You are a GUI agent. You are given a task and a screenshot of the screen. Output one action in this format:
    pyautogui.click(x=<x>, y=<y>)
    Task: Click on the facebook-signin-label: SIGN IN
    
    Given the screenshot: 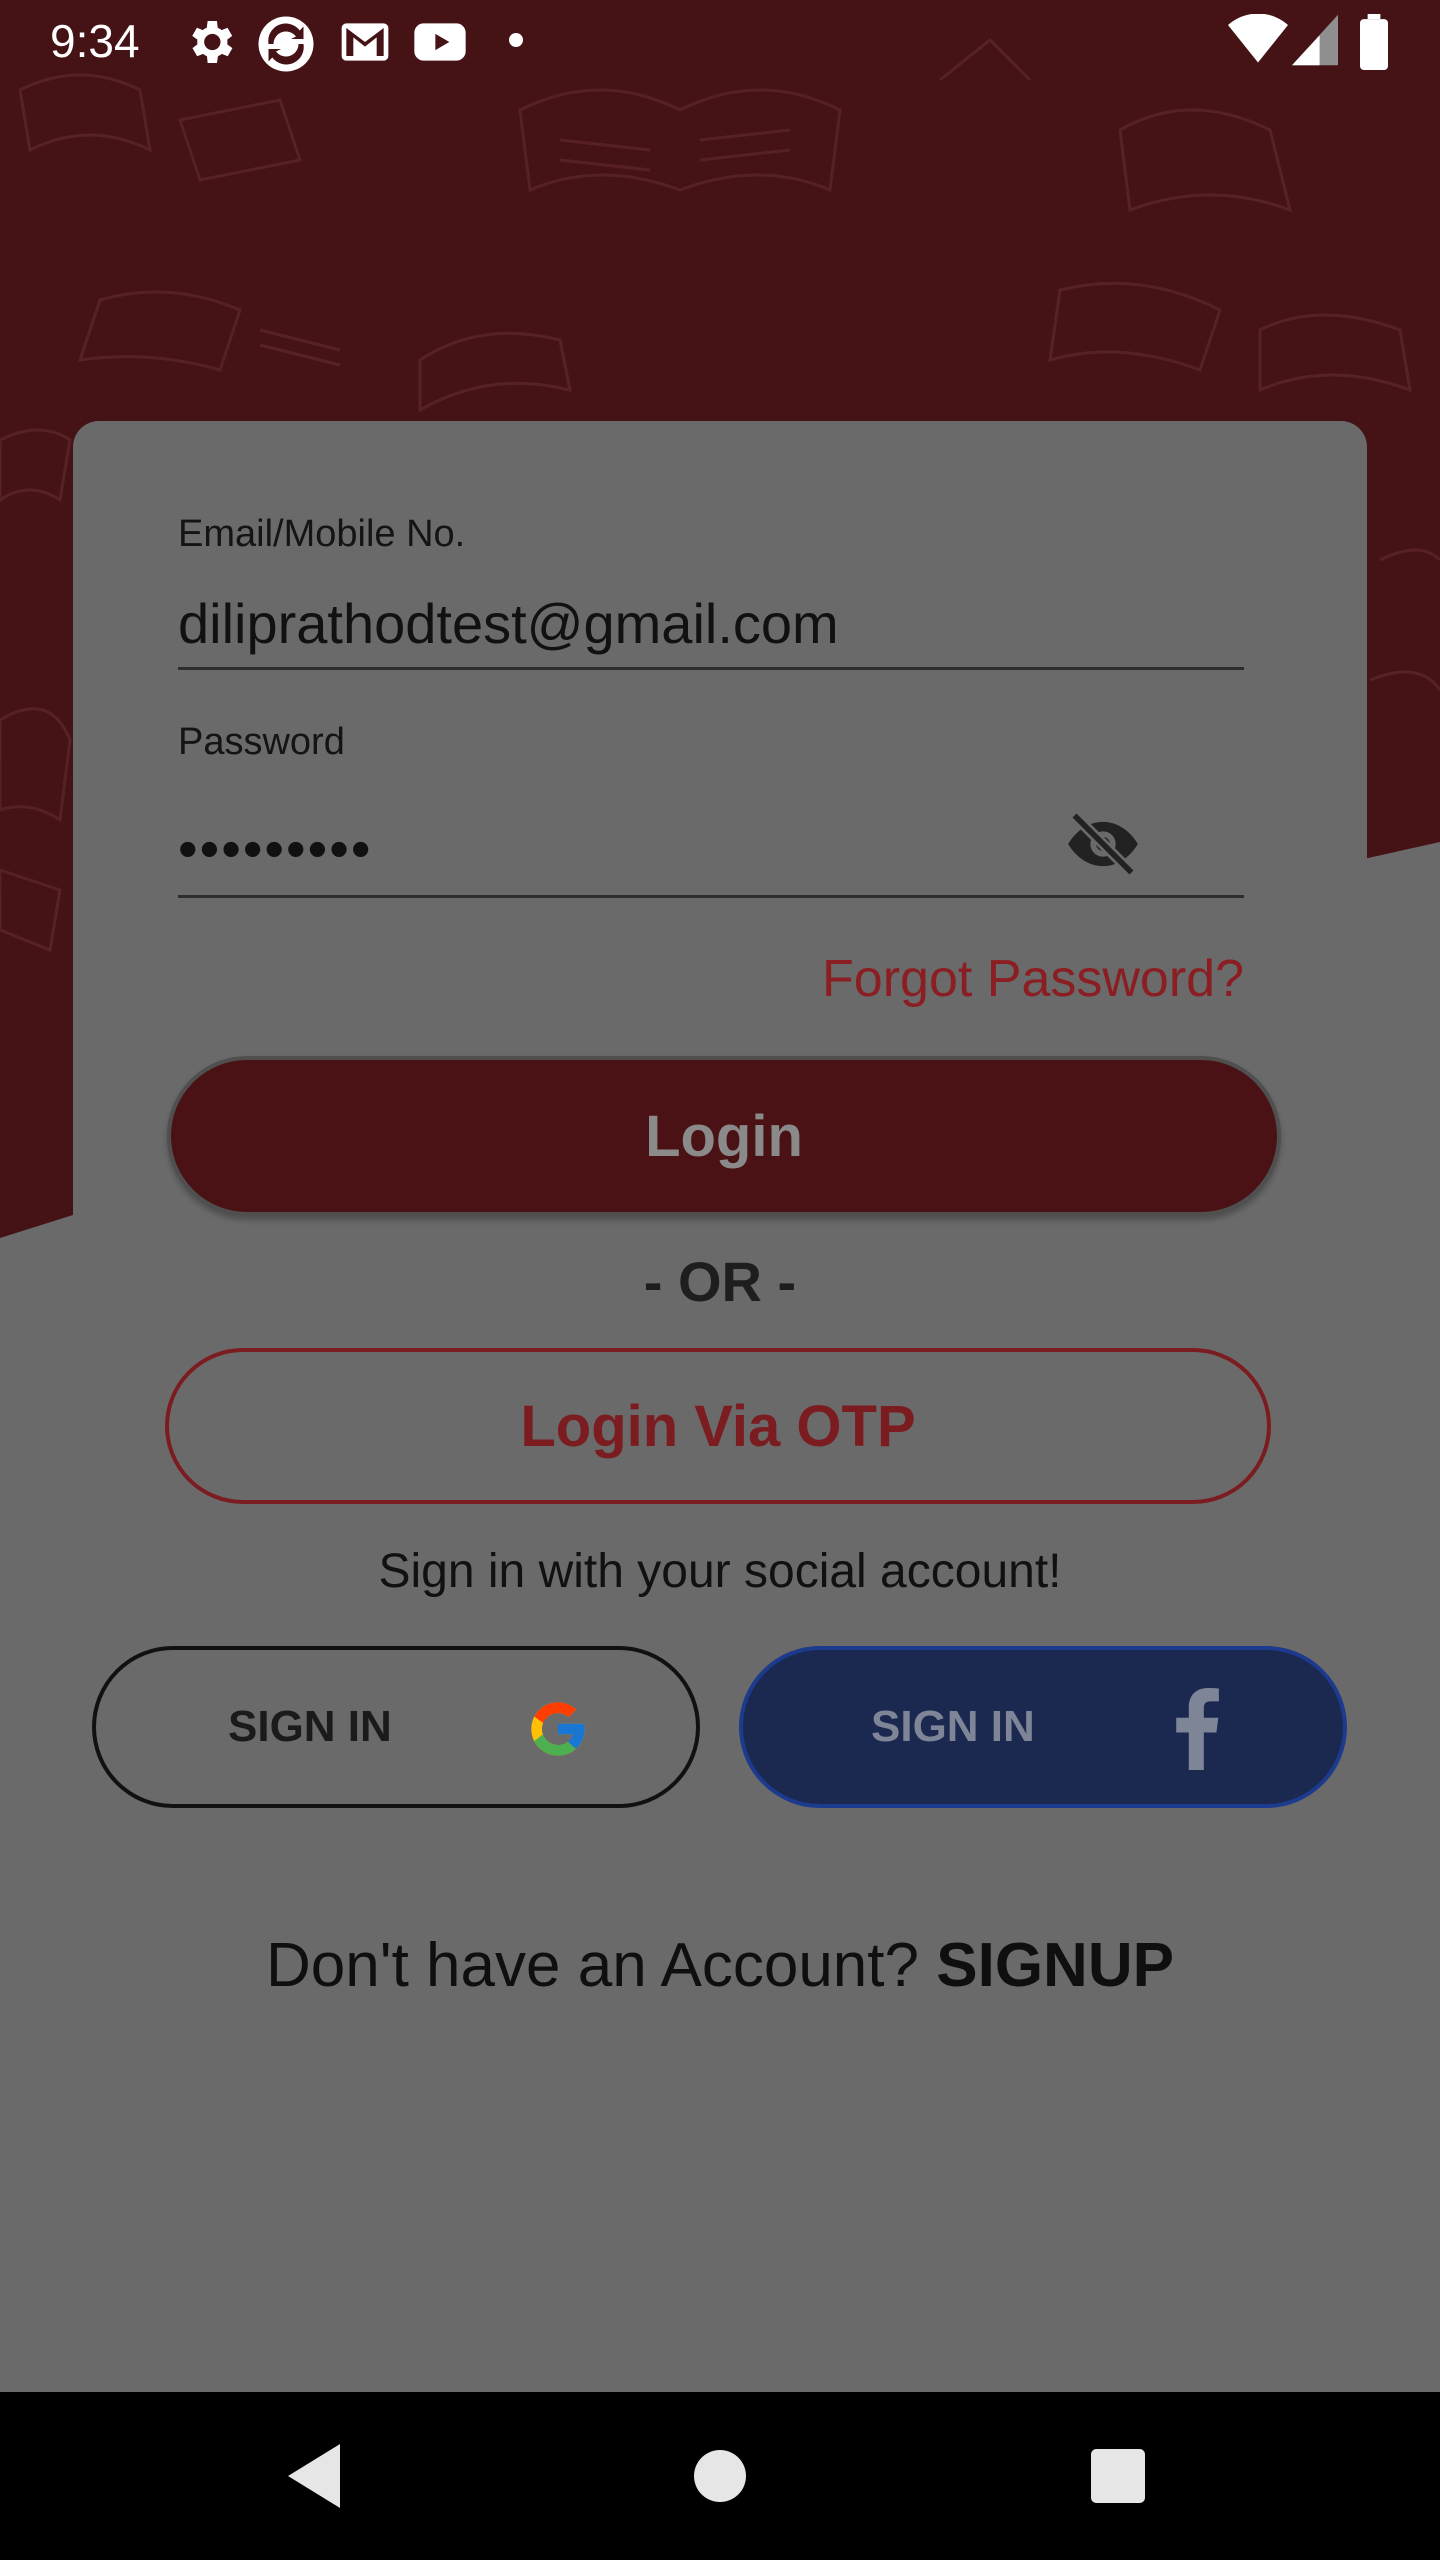 What is the action you would take?
    pyautogui.click(x=953, y=1726)
    